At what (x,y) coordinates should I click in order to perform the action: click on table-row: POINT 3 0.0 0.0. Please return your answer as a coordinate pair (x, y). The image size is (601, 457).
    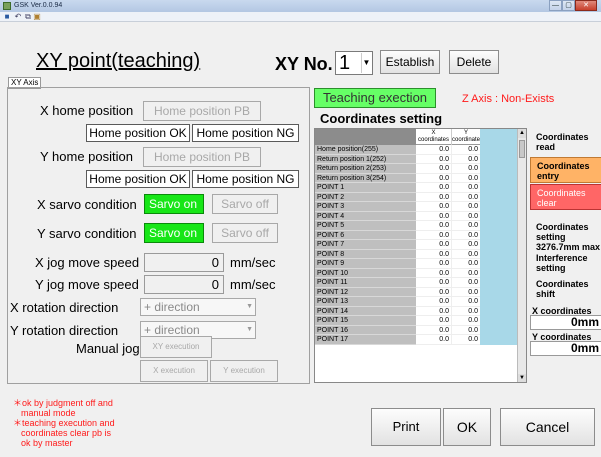
    Looking at the image, I should click on (416, 207).